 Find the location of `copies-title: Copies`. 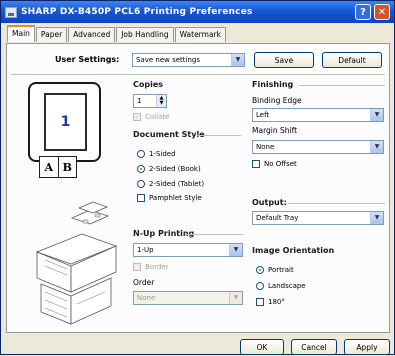

copies-title: Copies is located at coordinates (148, 84).